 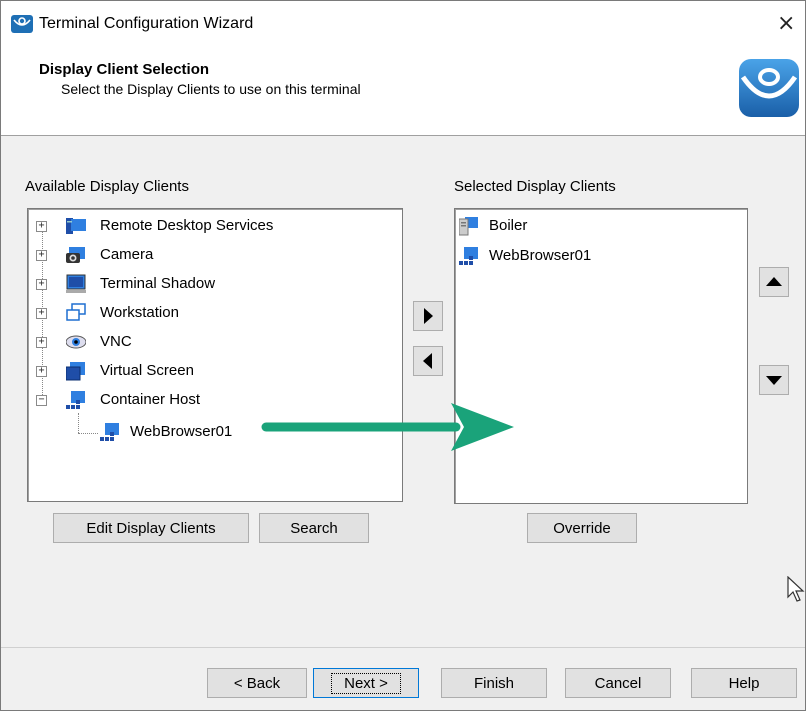 I want to click on list-item-label: WebBrowser01, so click(x=540, y=255).